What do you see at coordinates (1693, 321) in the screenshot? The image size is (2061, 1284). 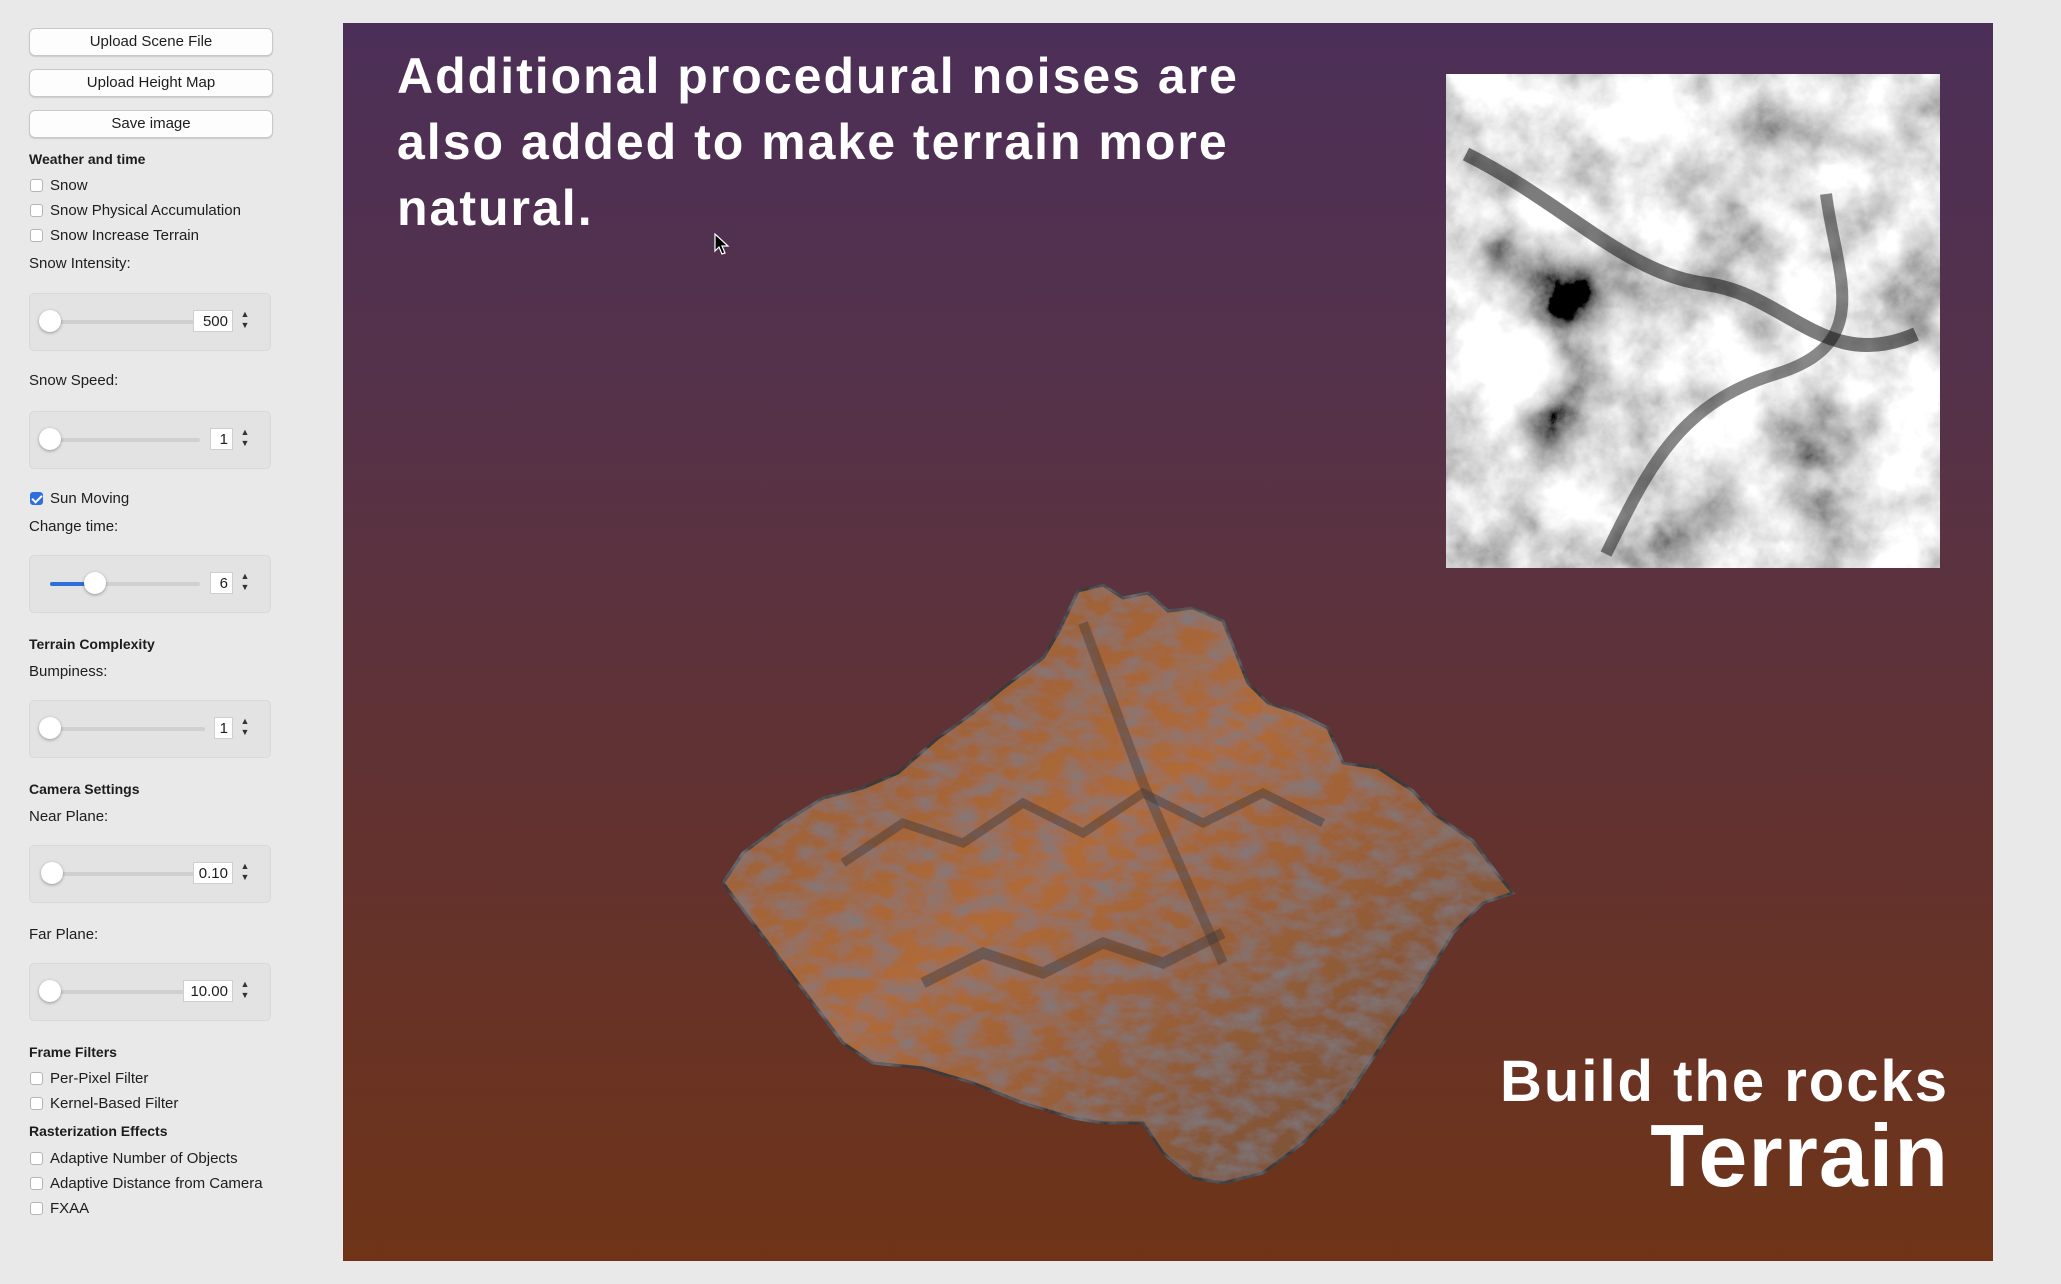 I see `height-map-image` at bounding box center [1693, 321].